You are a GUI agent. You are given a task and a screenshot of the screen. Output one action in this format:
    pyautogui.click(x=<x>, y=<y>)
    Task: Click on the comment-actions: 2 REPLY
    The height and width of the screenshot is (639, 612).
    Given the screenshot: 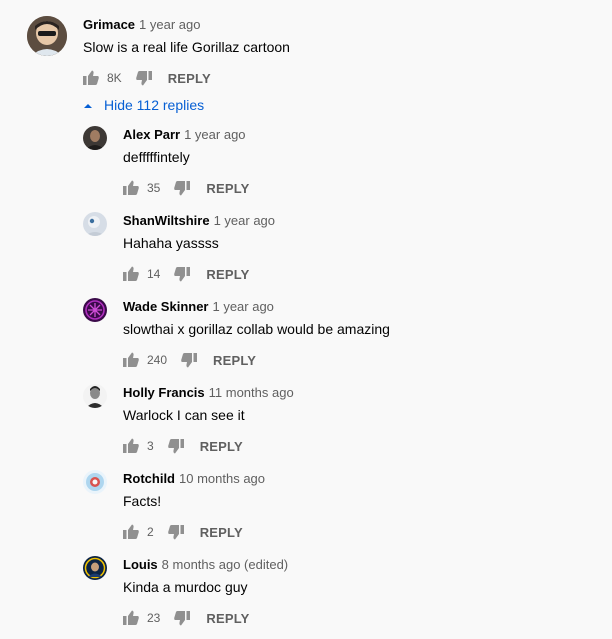 What is the action you would take?
    pyautogui.click(x=183, y=532)
    